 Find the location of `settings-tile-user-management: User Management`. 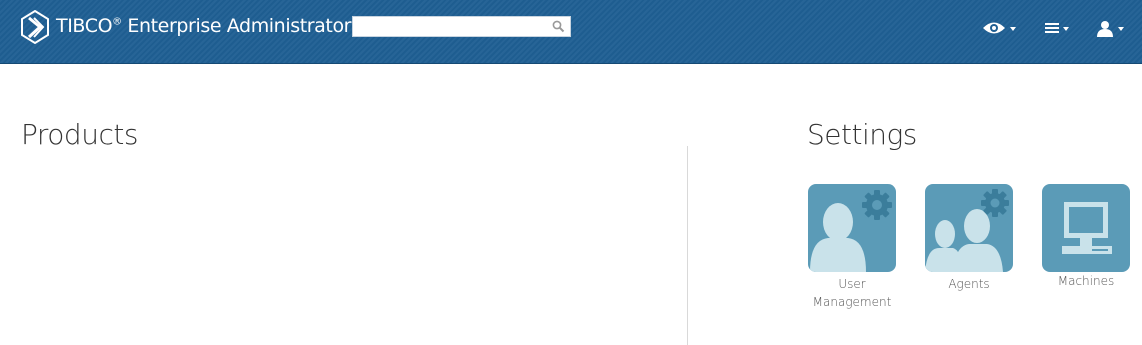

settings-tile-user-management: User Management is located at coordinates (852, 247).